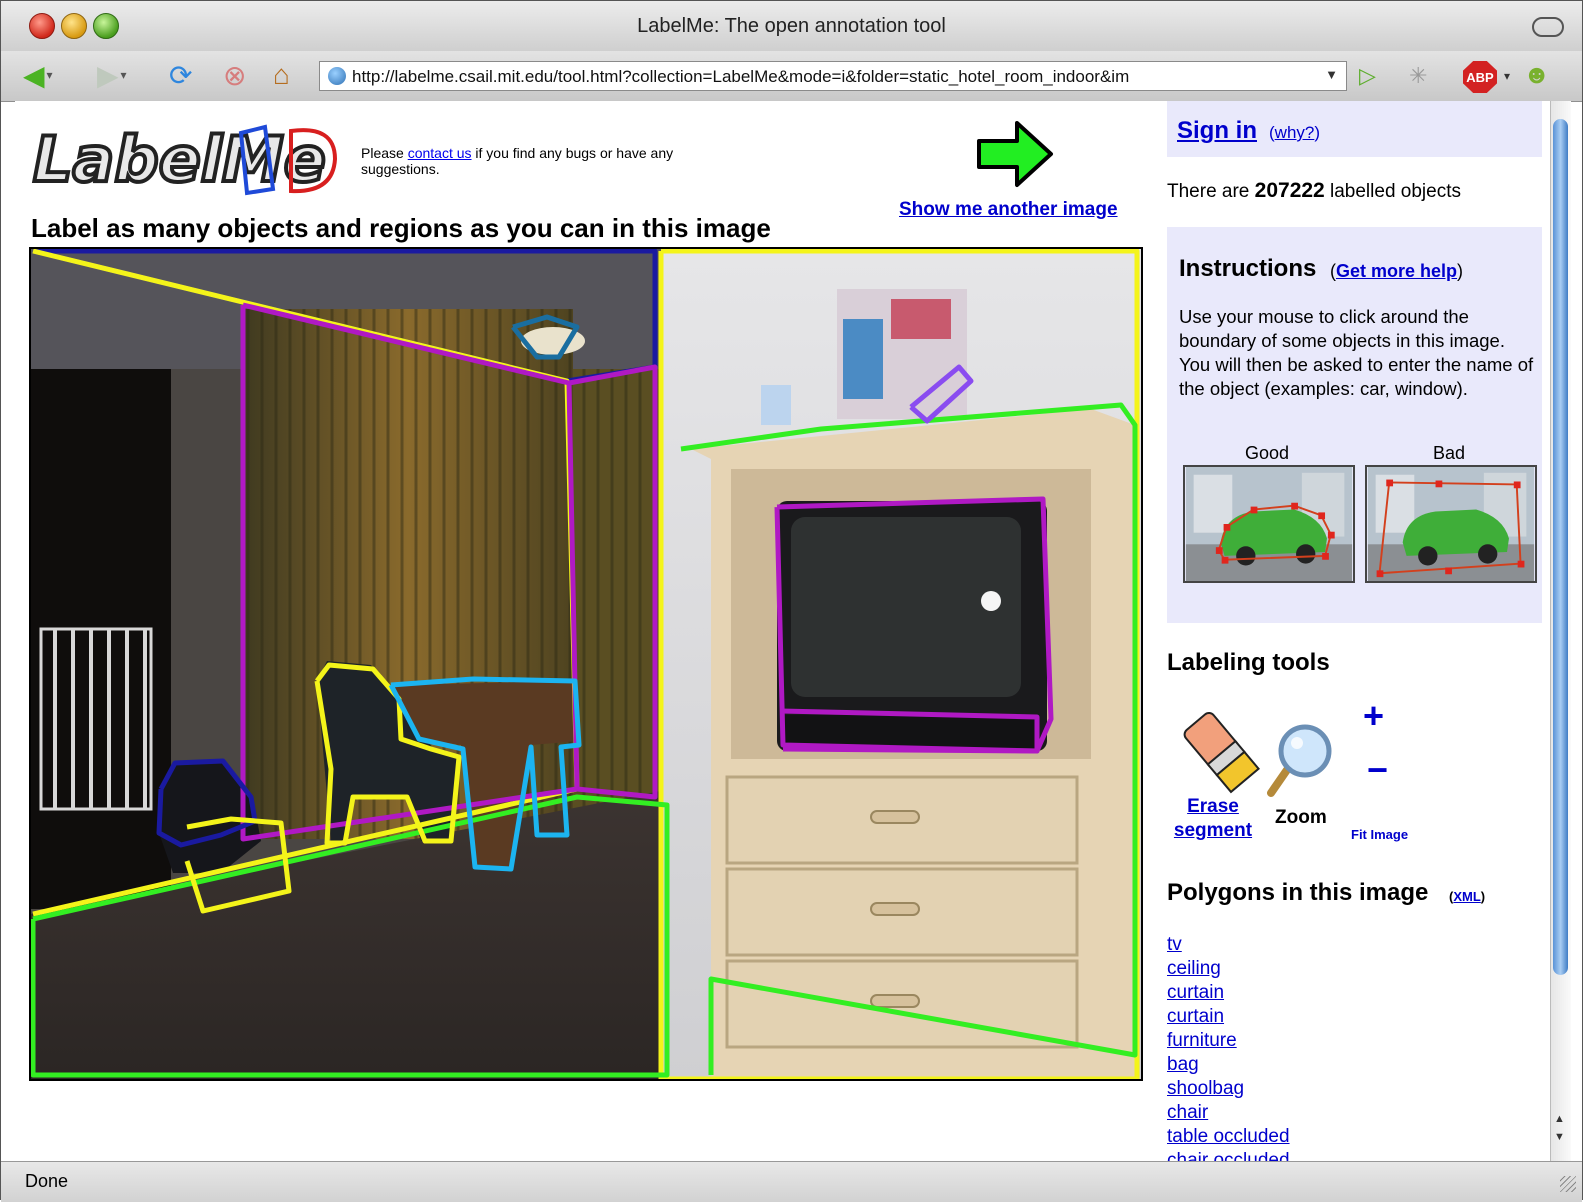 The height and width of the screenshot is (1202, 1583). What do you see at coordinates (1228, 1041) in the screenshot?
I see `polygon-link-furniture: furniture` at bounding box center [1228, 1041].